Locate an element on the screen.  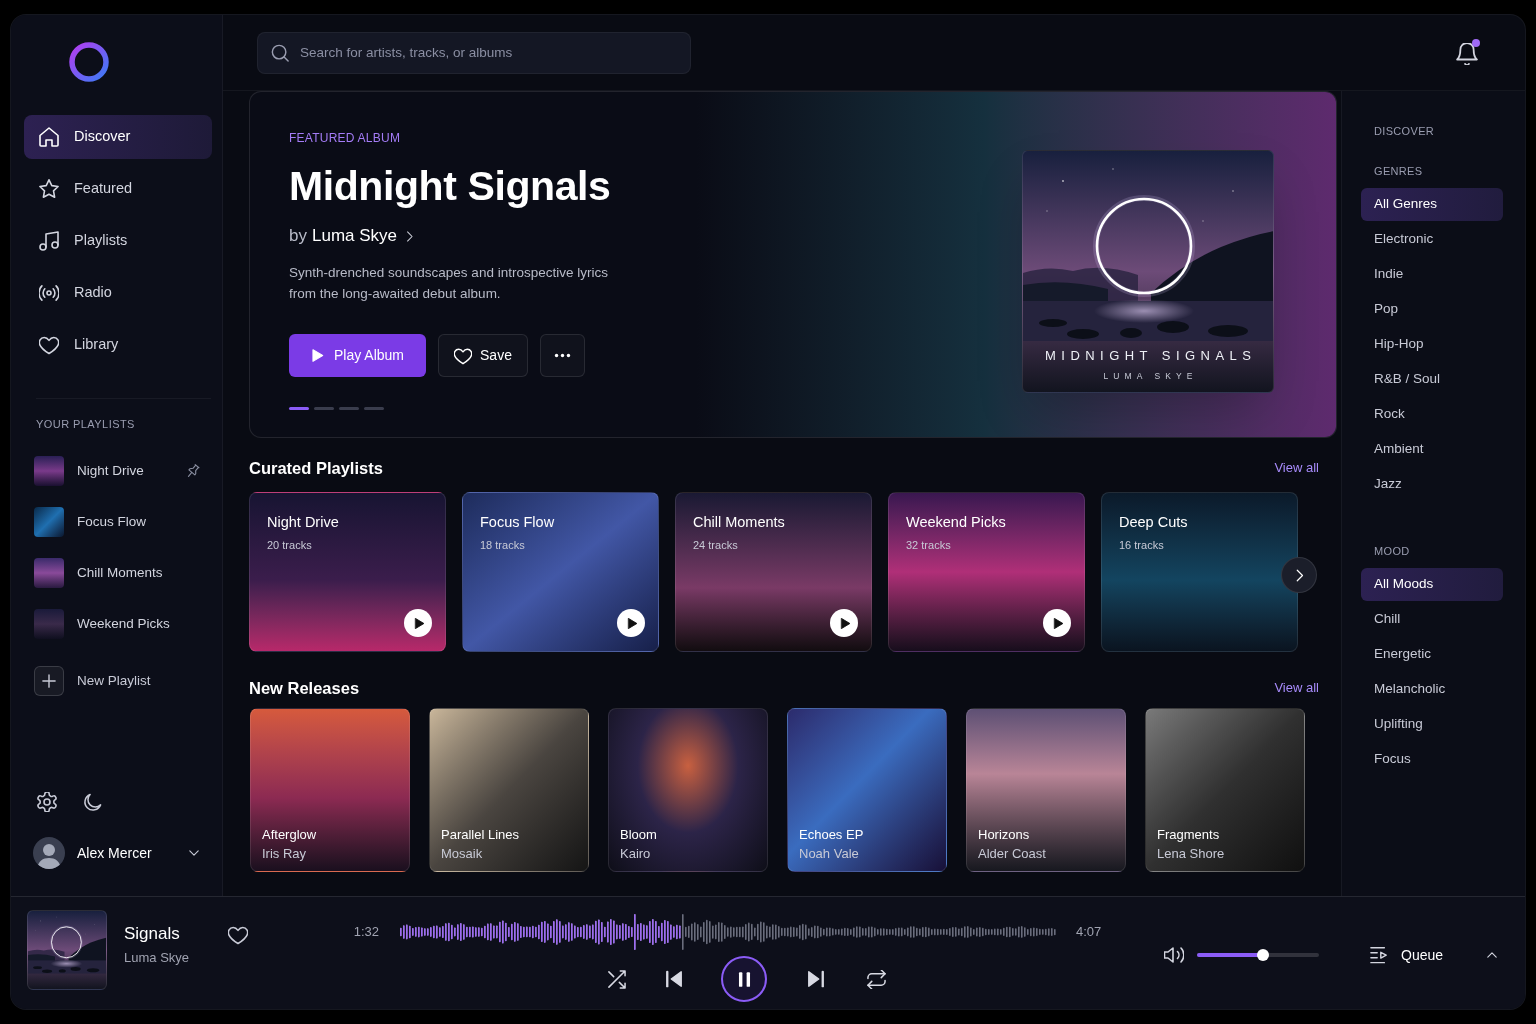
user-avatar-icon is located at coordinates (49, 853).